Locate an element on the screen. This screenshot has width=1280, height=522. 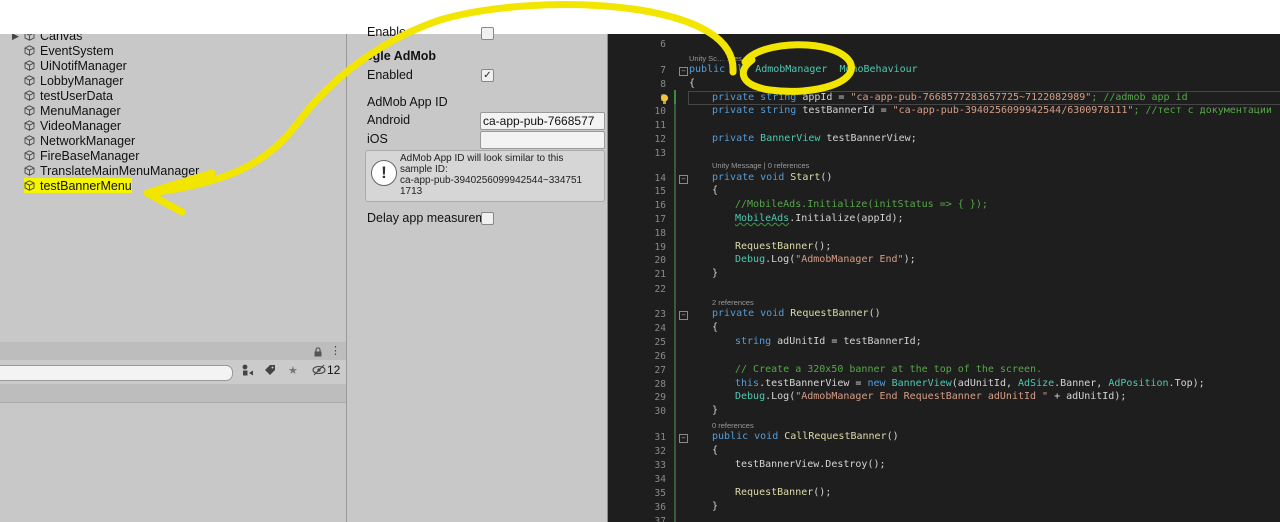
code-line-23: private void RequestBanner() is located at coordinates (796, 313).